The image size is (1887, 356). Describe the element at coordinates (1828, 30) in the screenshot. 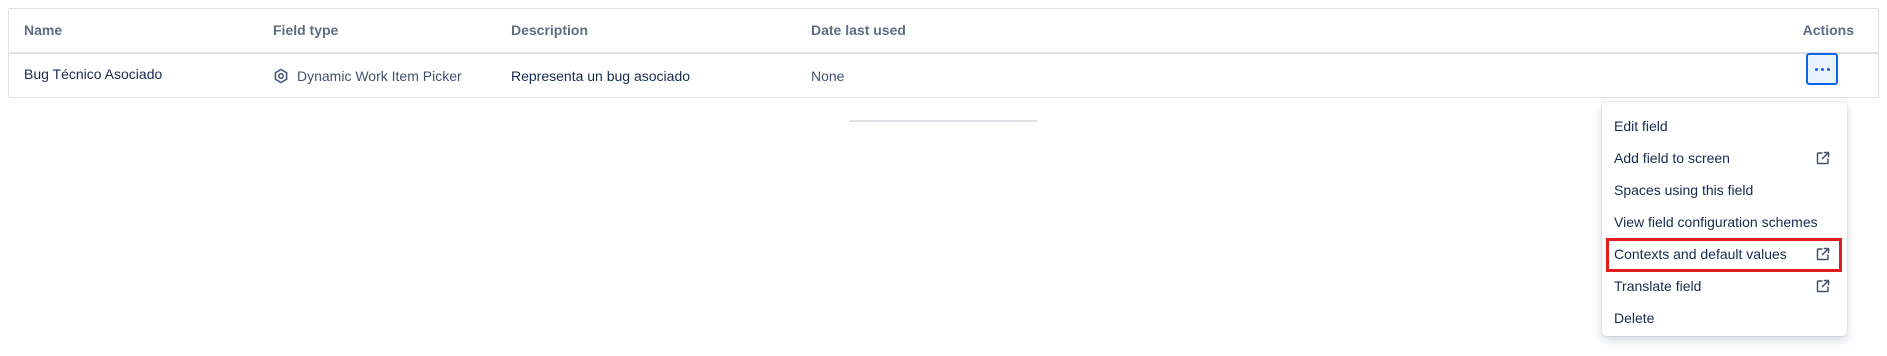

I see `column-header-actions: Actions` at that location.